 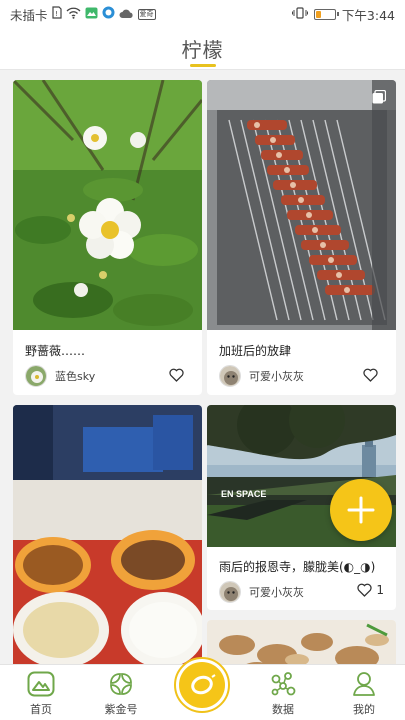 I want to click on status-time: 下午3:44, so click(x=368, y=15).